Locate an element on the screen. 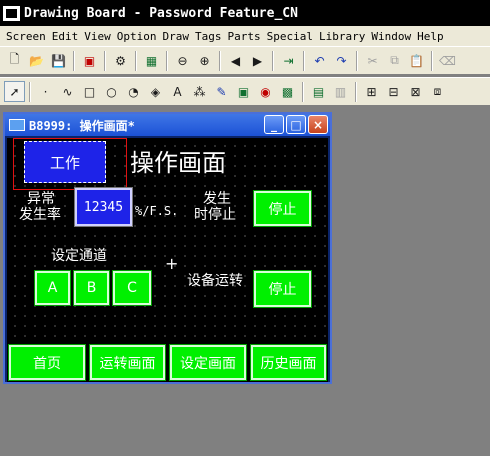  align-icon: ⊠ is located at coordinates (415, 91).